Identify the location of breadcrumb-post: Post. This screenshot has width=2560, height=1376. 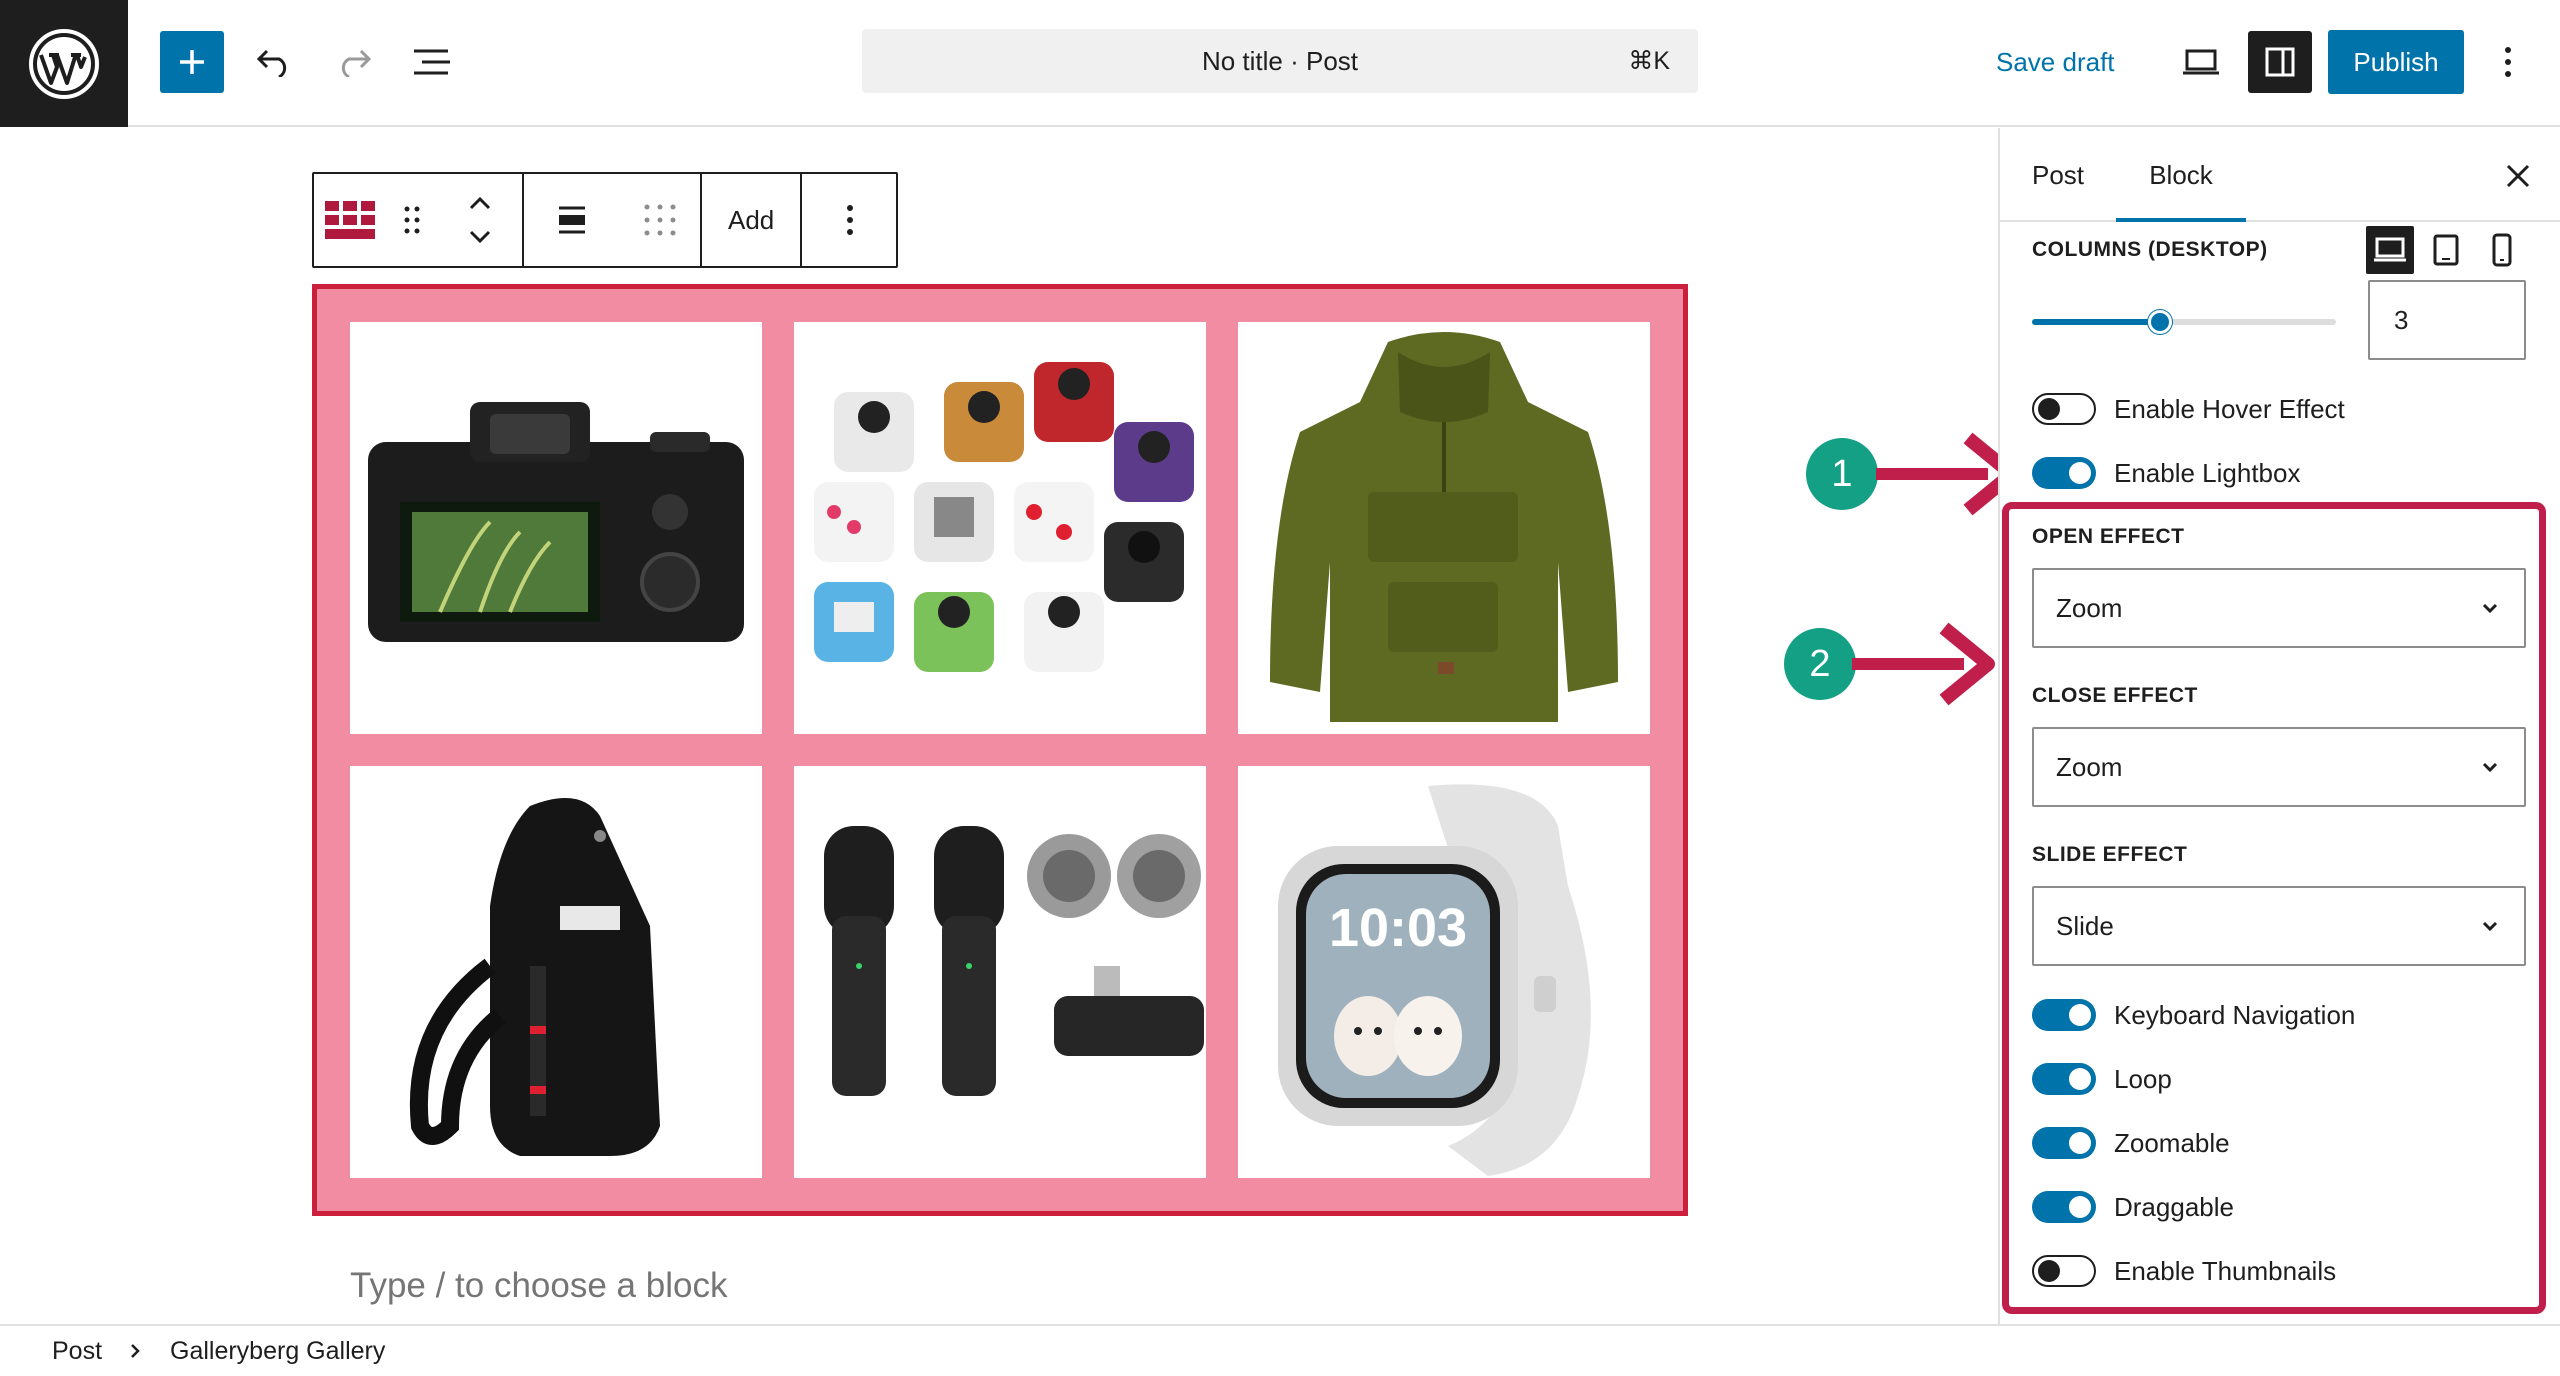
(77, 1351).